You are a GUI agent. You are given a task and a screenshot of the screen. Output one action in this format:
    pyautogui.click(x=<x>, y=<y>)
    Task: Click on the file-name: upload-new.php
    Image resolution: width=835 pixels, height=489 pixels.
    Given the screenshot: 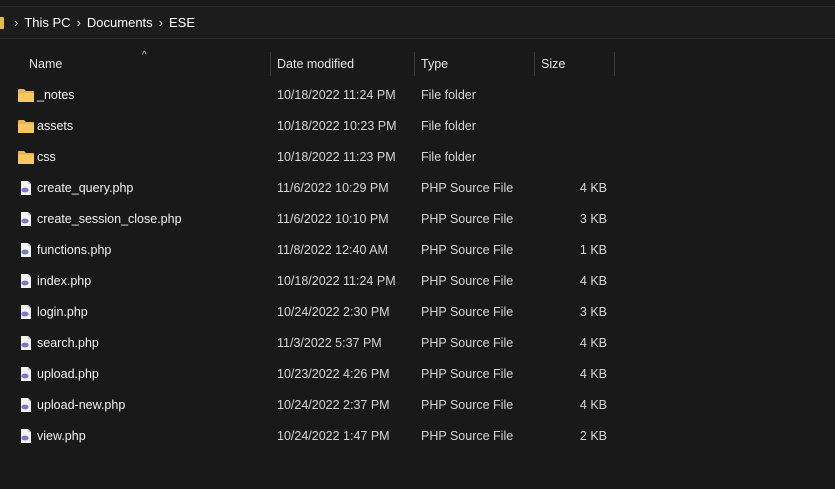 What is the action you would take?
    pyautogui.click(x=81, y=405)
    